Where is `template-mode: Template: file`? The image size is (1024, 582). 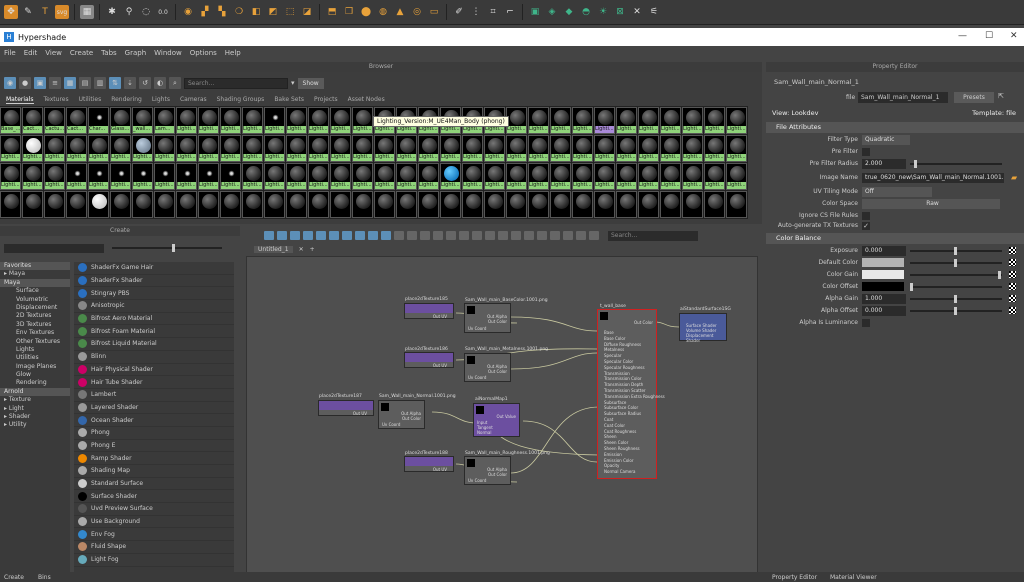 template-mode: Template: file is located at coordinates (994, 113).